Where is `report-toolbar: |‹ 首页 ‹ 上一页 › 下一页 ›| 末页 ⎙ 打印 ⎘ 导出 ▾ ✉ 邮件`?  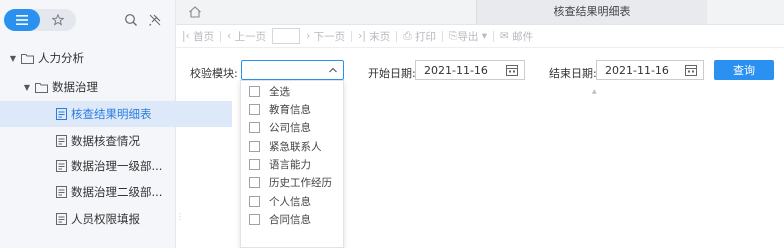 report-toolbar: |‹ 首页 ‹ 上一页 › 下一页 ›| 末页 ⎙ 打印 ⎘ 导出 ▾ ✉ 邮件 is located at coordinates (480, 36).